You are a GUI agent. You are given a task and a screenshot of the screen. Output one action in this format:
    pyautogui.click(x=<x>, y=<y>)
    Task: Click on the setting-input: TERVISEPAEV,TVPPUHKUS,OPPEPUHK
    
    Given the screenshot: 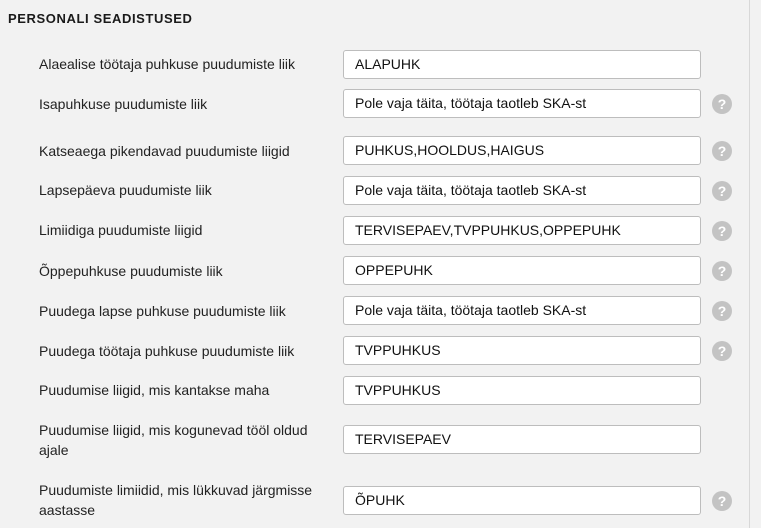 What is the action you would take?
    pyautogui.click(x=522, y=230)
    